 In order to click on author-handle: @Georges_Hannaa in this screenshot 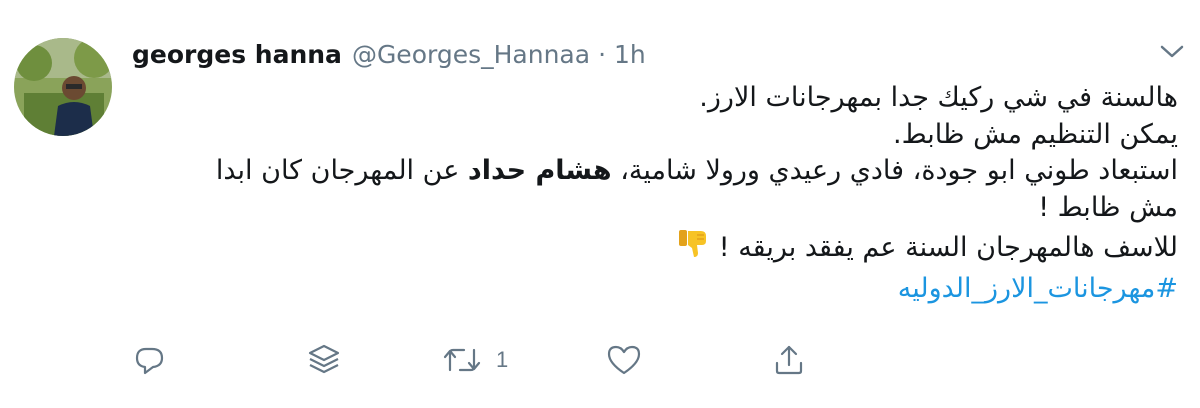, I will do `click(471, 54)`.